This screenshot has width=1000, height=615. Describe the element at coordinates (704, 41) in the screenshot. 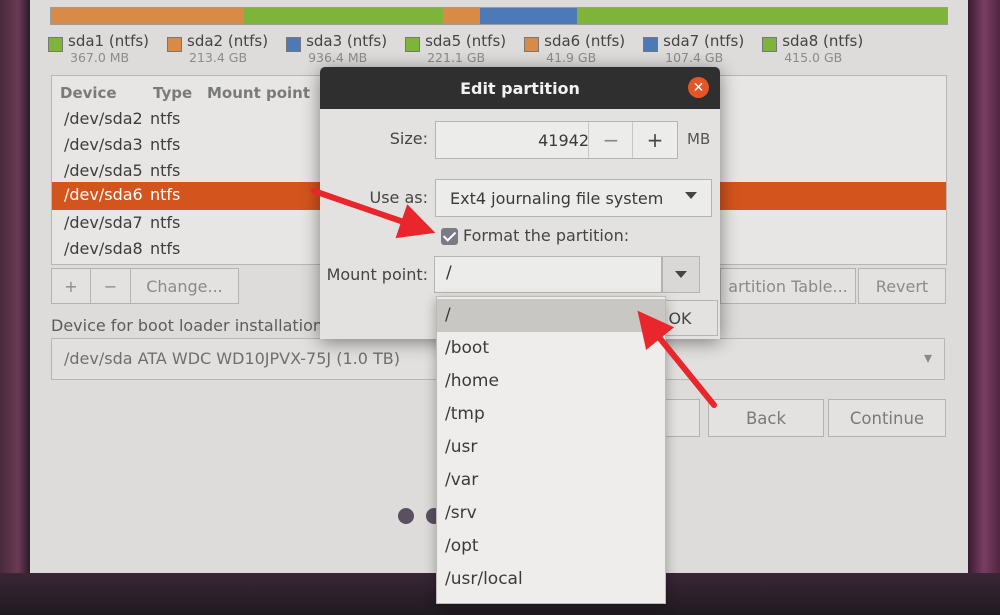

I see `legend-name: sda7 (ntfs)` at that location.